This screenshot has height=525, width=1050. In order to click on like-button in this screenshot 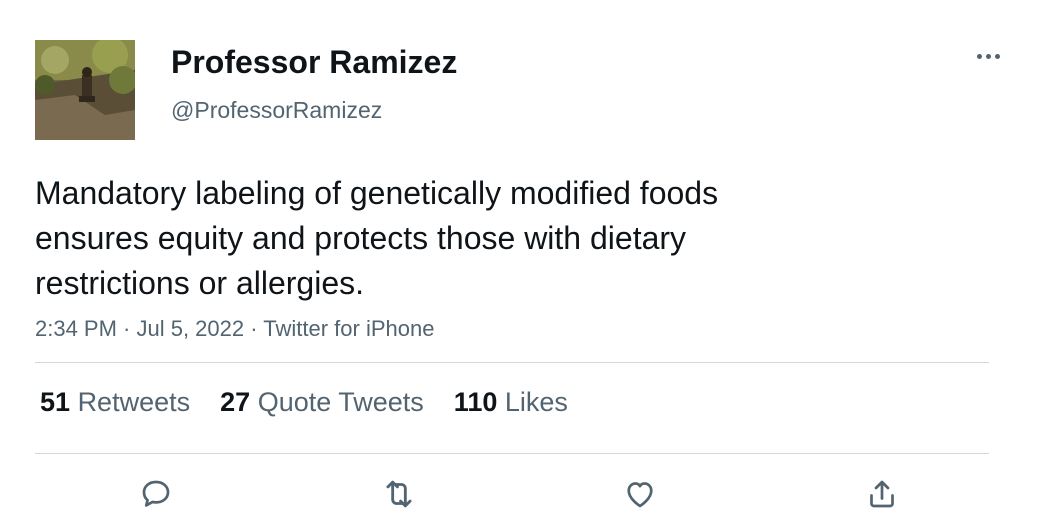, I will do `click(640, 494)`.